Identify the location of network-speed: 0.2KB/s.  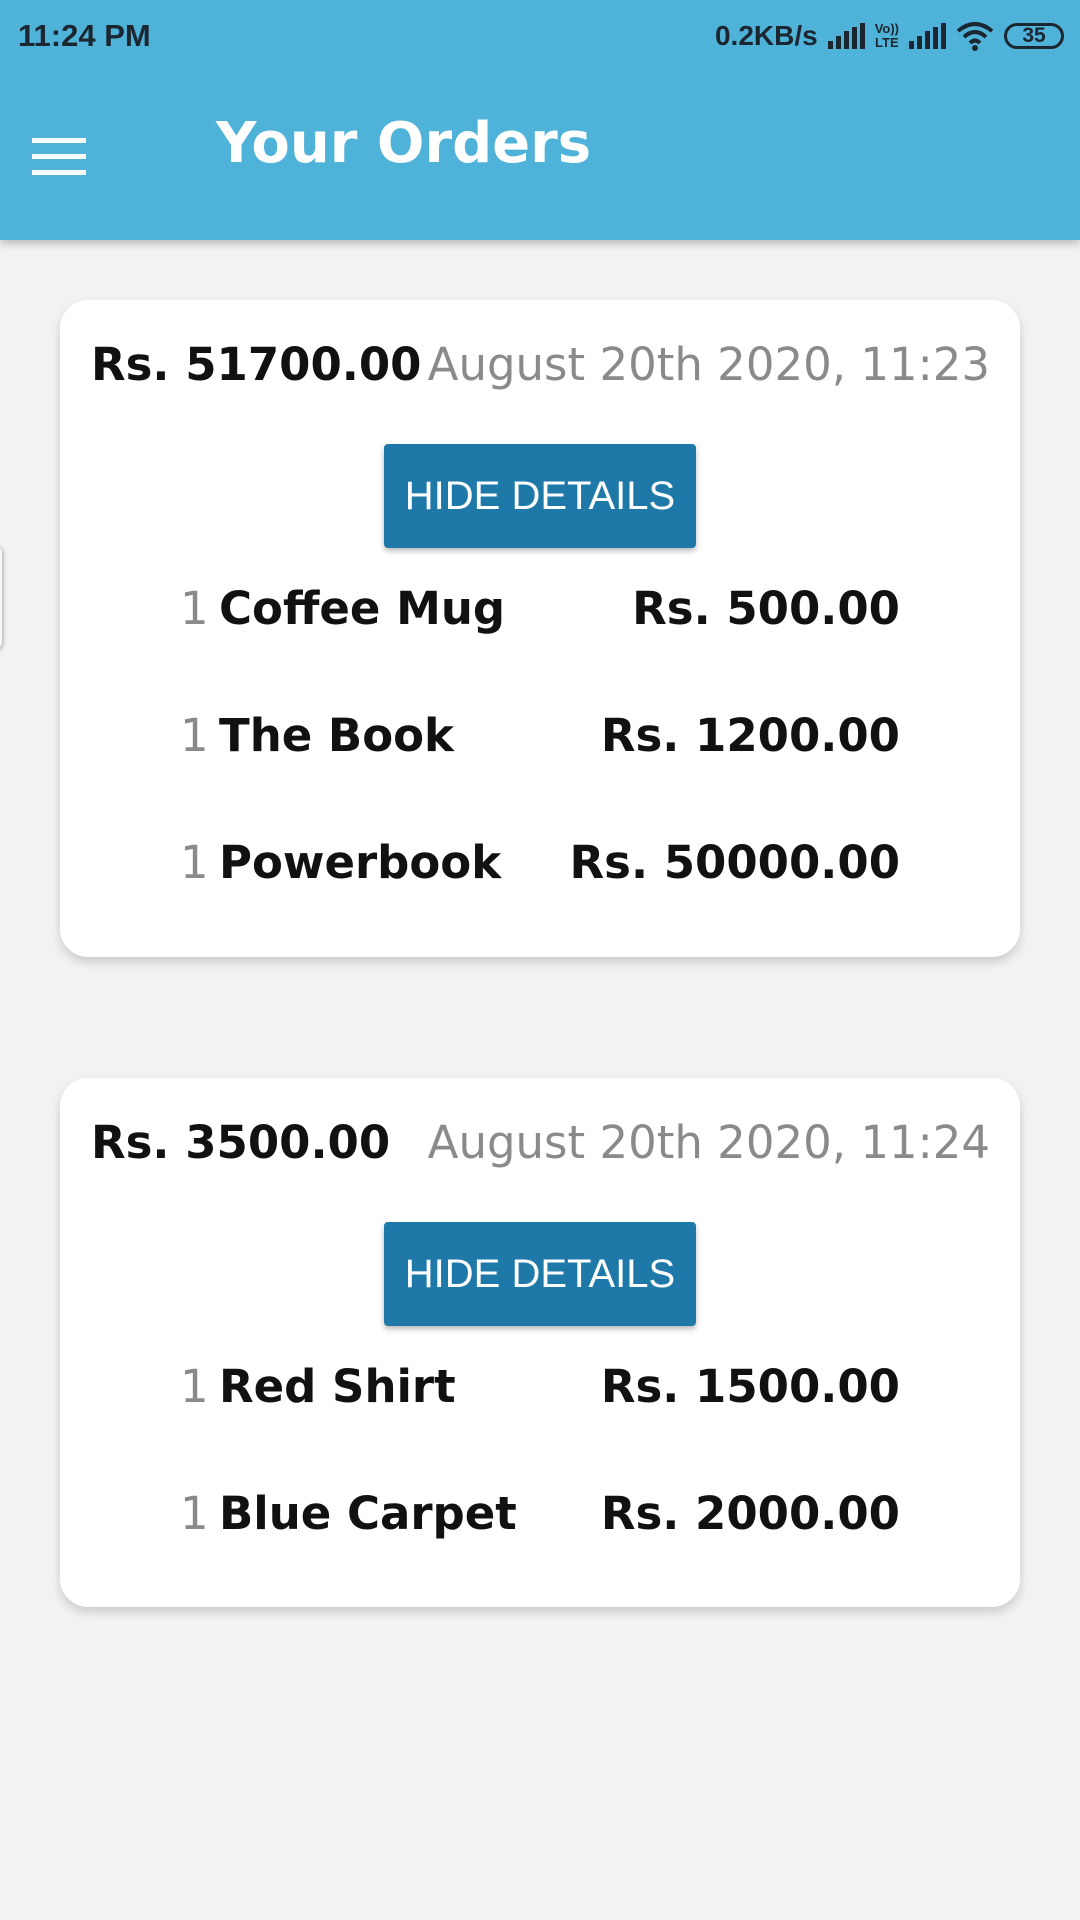
(766, 35).